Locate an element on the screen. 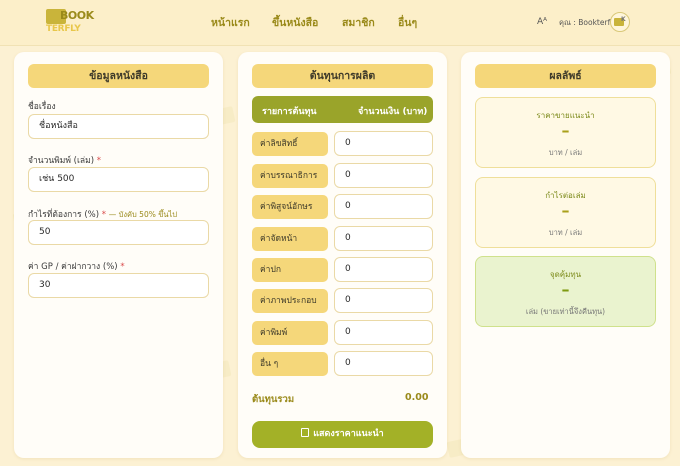 This screenshot has width=680, height=466. logo-text-bottom: TERFLY is located at coordinates (63, 29).